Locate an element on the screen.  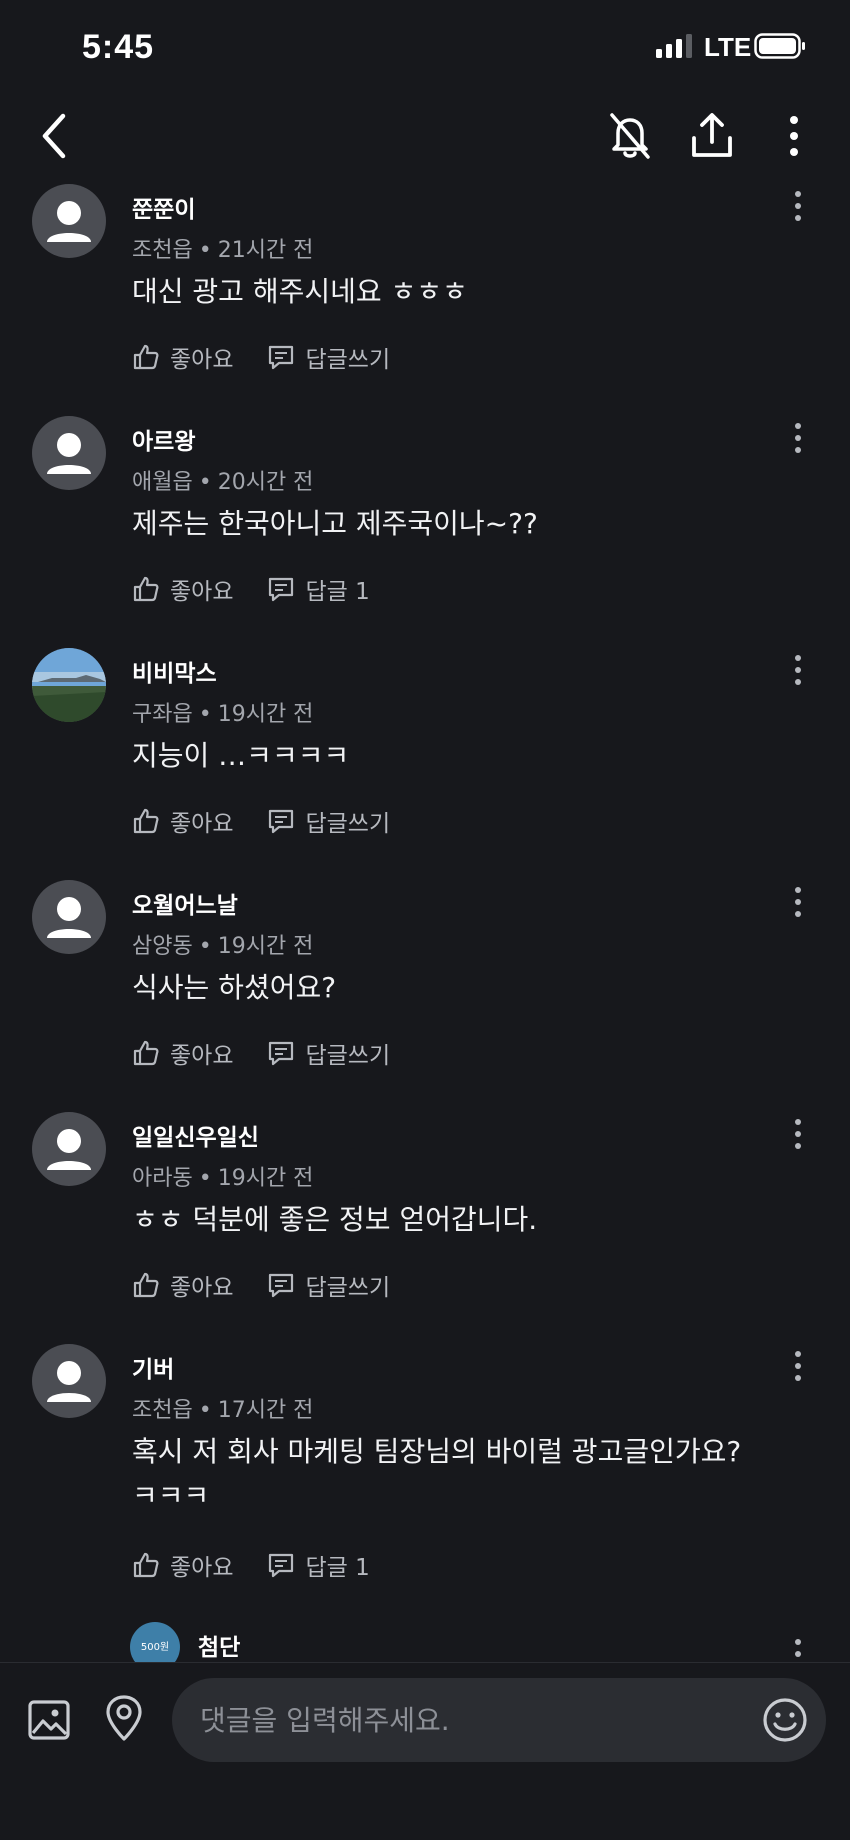
reply-more-button is located at coordinates (798, 1648).